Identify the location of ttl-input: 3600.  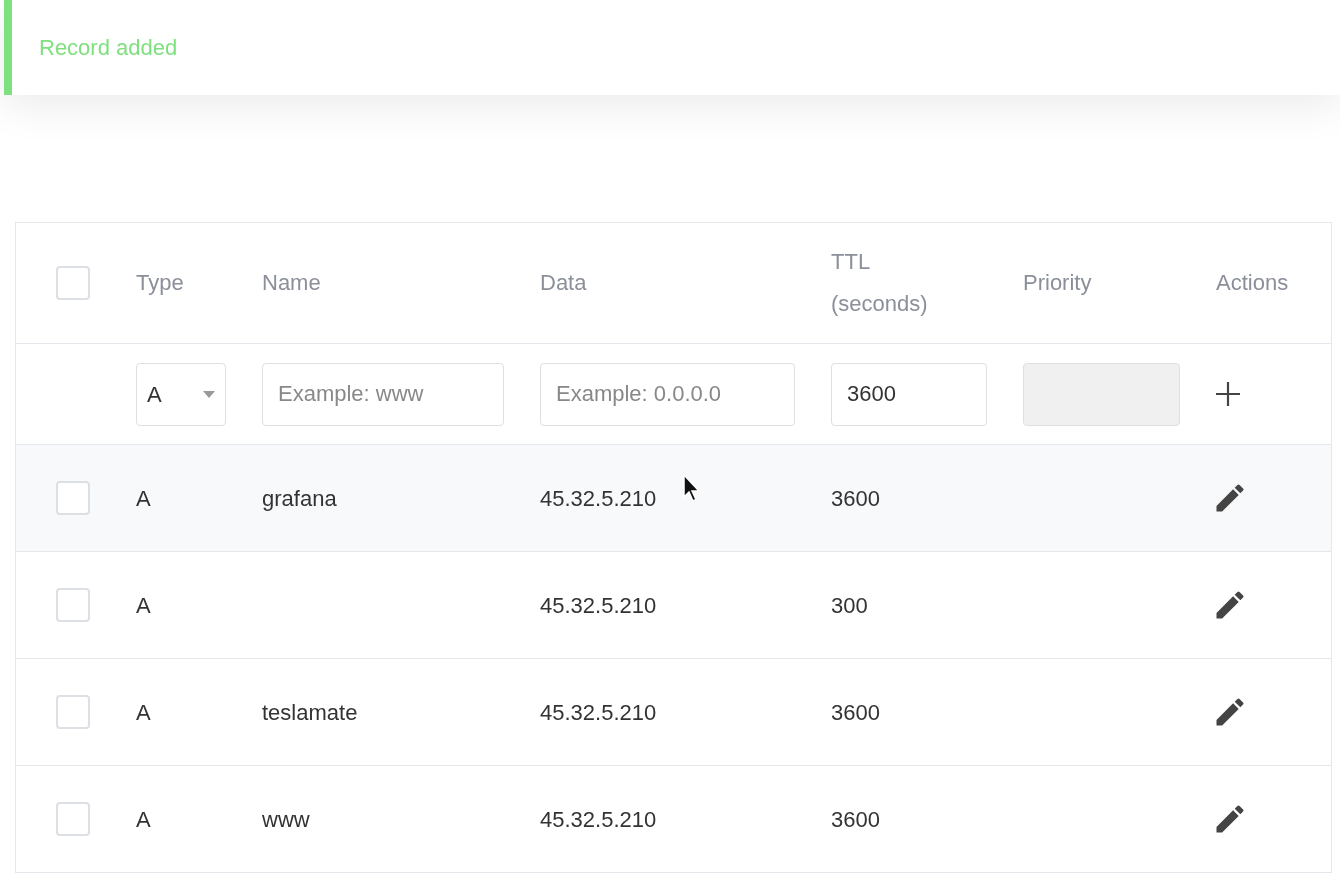
(909, 394).